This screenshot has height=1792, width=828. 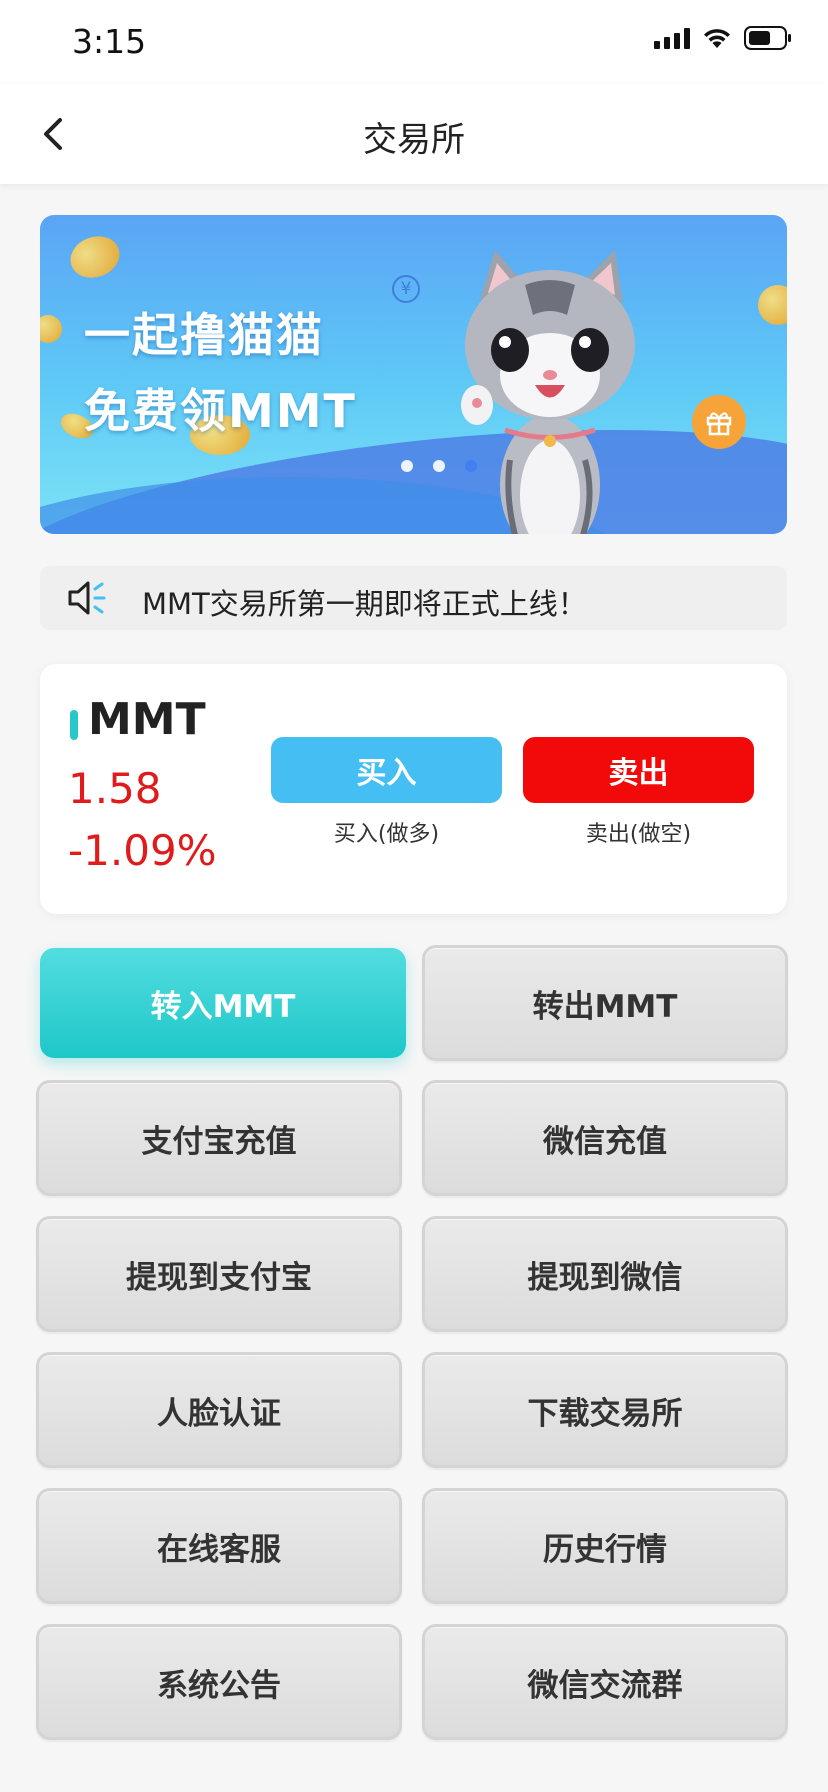 I want to click on accent-bar, so click(x=74, y=725).